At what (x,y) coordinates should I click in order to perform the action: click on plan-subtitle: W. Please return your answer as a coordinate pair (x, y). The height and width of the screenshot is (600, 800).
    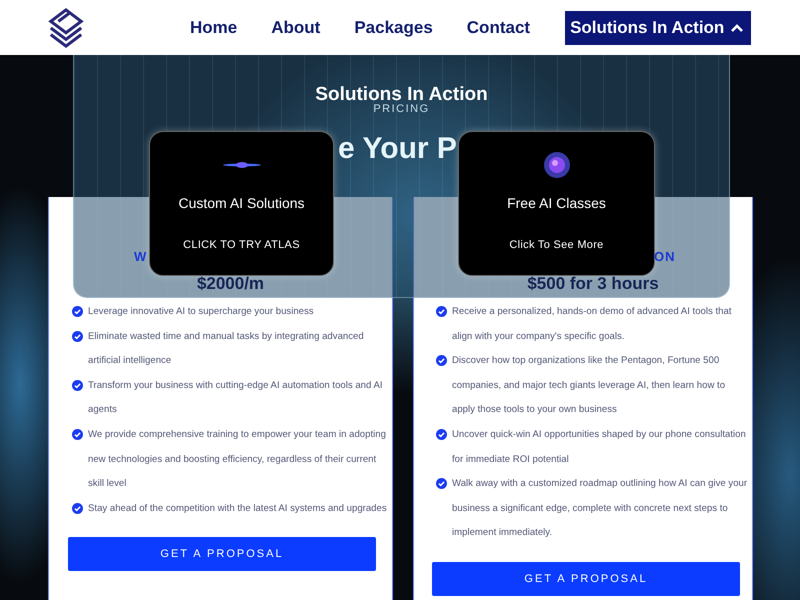
    Looking at the image, I should click on (140, 257).